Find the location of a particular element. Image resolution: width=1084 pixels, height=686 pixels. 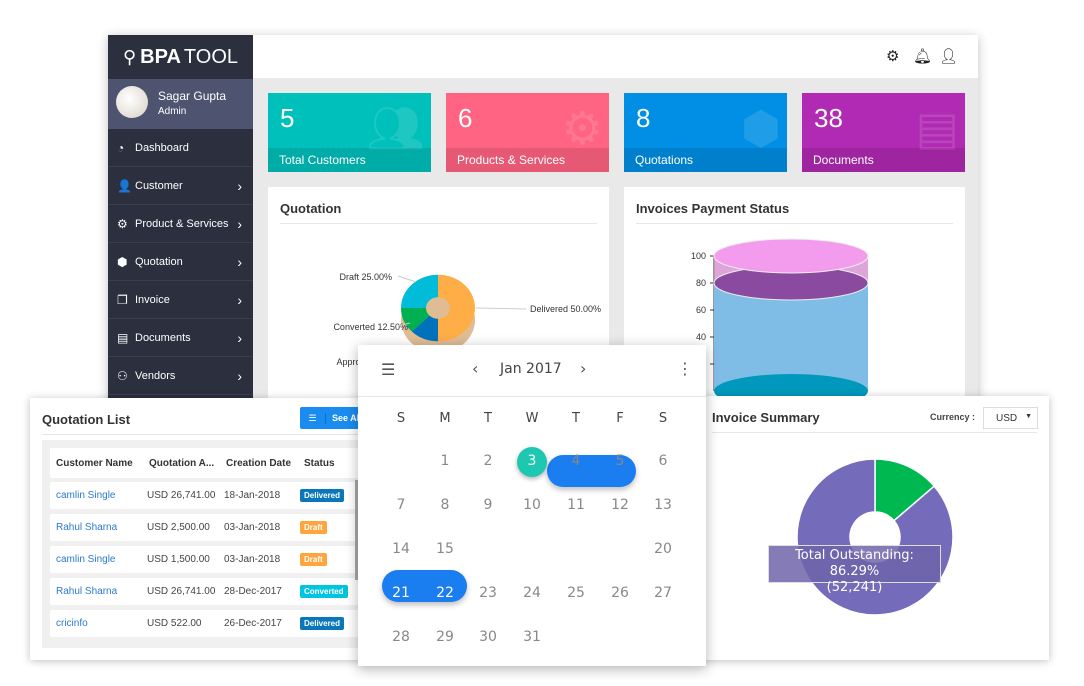

status-badge: Converted is located at coordinates (324, 591).